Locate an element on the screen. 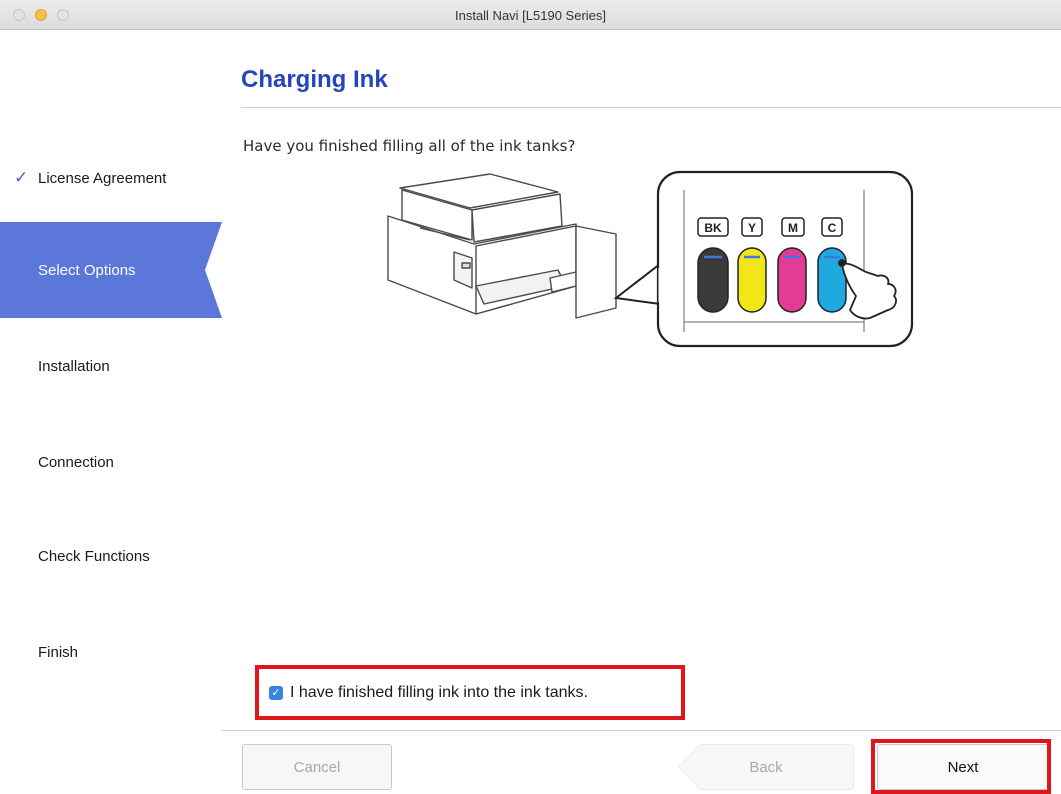 This screenshot has width=1061, height=794. sidebar-item-license-agreement: ✓ License Agreement is located at coordinates (111, 178).